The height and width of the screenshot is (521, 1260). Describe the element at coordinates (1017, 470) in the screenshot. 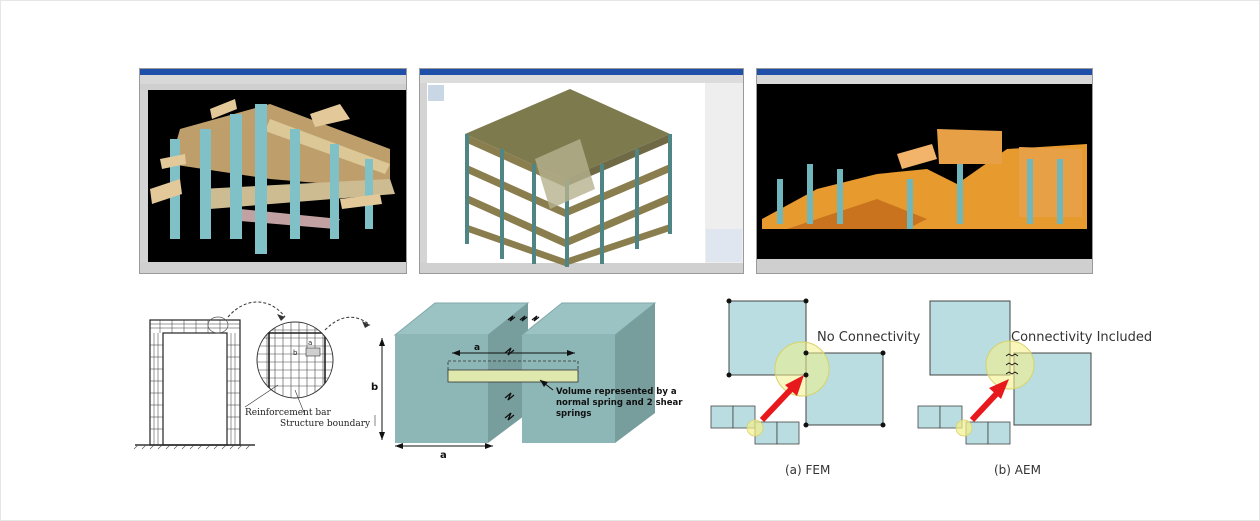

I see `aem-caption: (b) AEM` at that location.